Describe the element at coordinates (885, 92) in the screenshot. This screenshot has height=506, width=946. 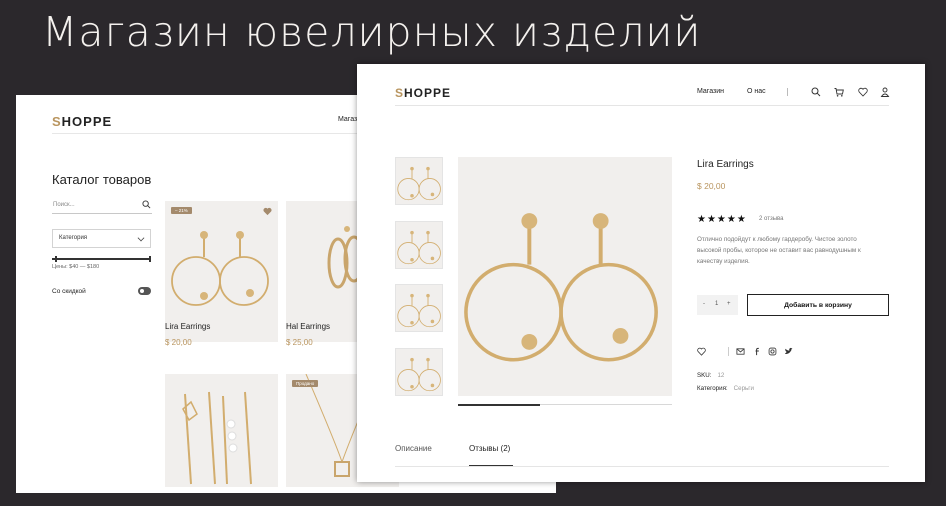
I see `user-icon` at that location.